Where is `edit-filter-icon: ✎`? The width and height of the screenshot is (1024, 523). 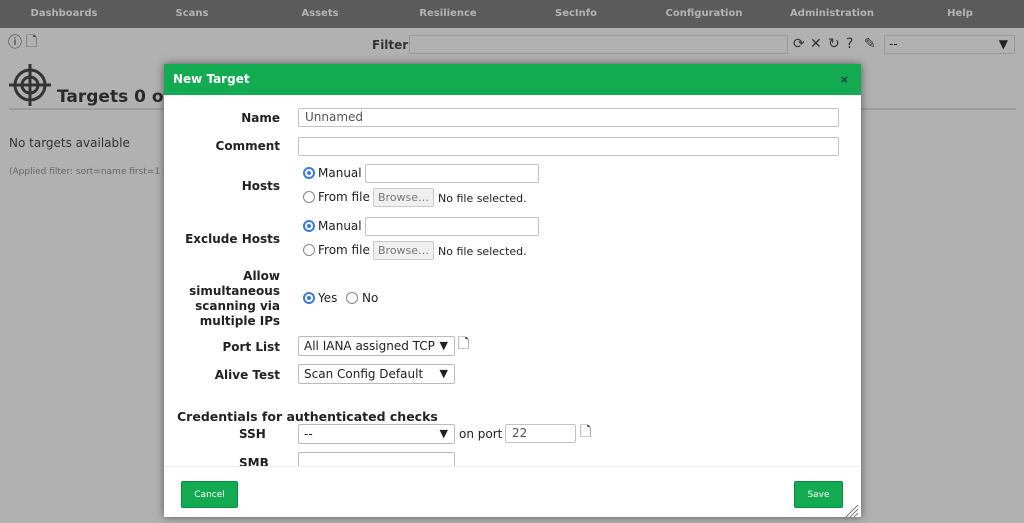
edit-filter-icon: ✎ is located at coordinates (870, 44).